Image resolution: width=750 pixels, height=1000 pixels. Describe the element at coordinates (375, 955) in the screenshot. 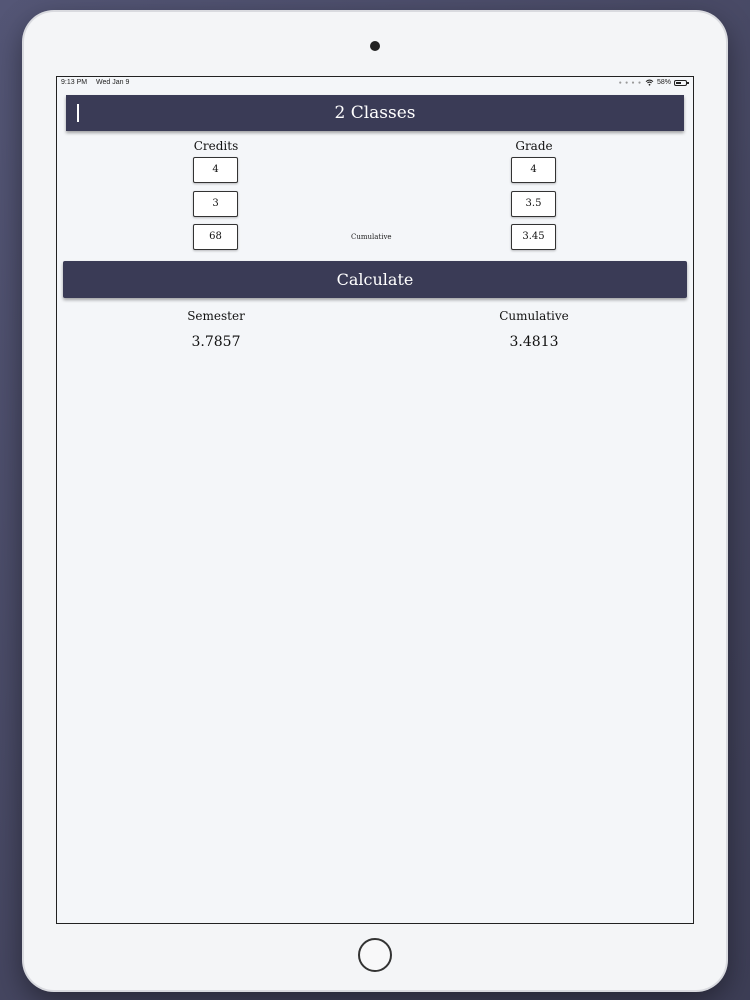

I see `home-button` at that location.